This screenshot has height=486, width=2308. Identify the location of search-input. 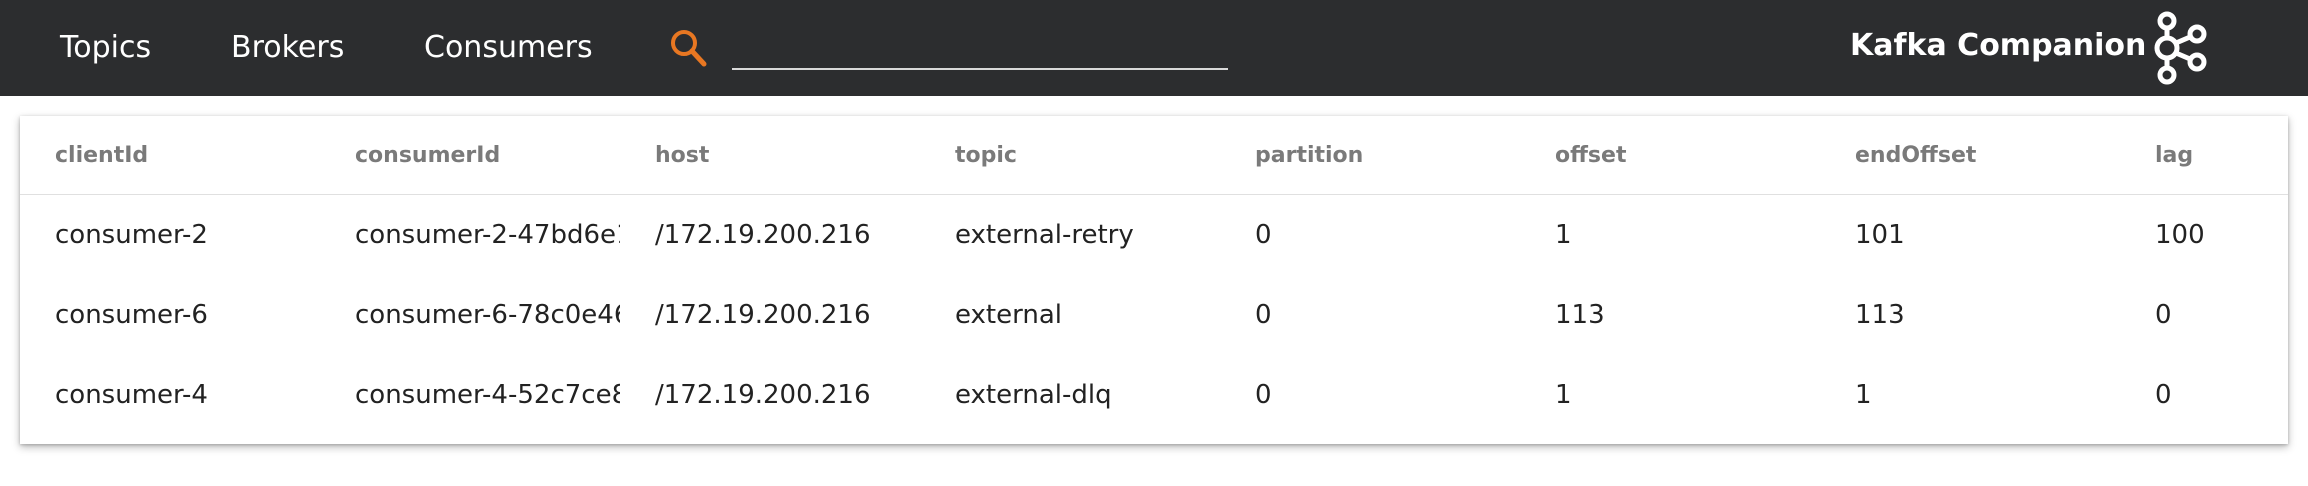
(980, 49).